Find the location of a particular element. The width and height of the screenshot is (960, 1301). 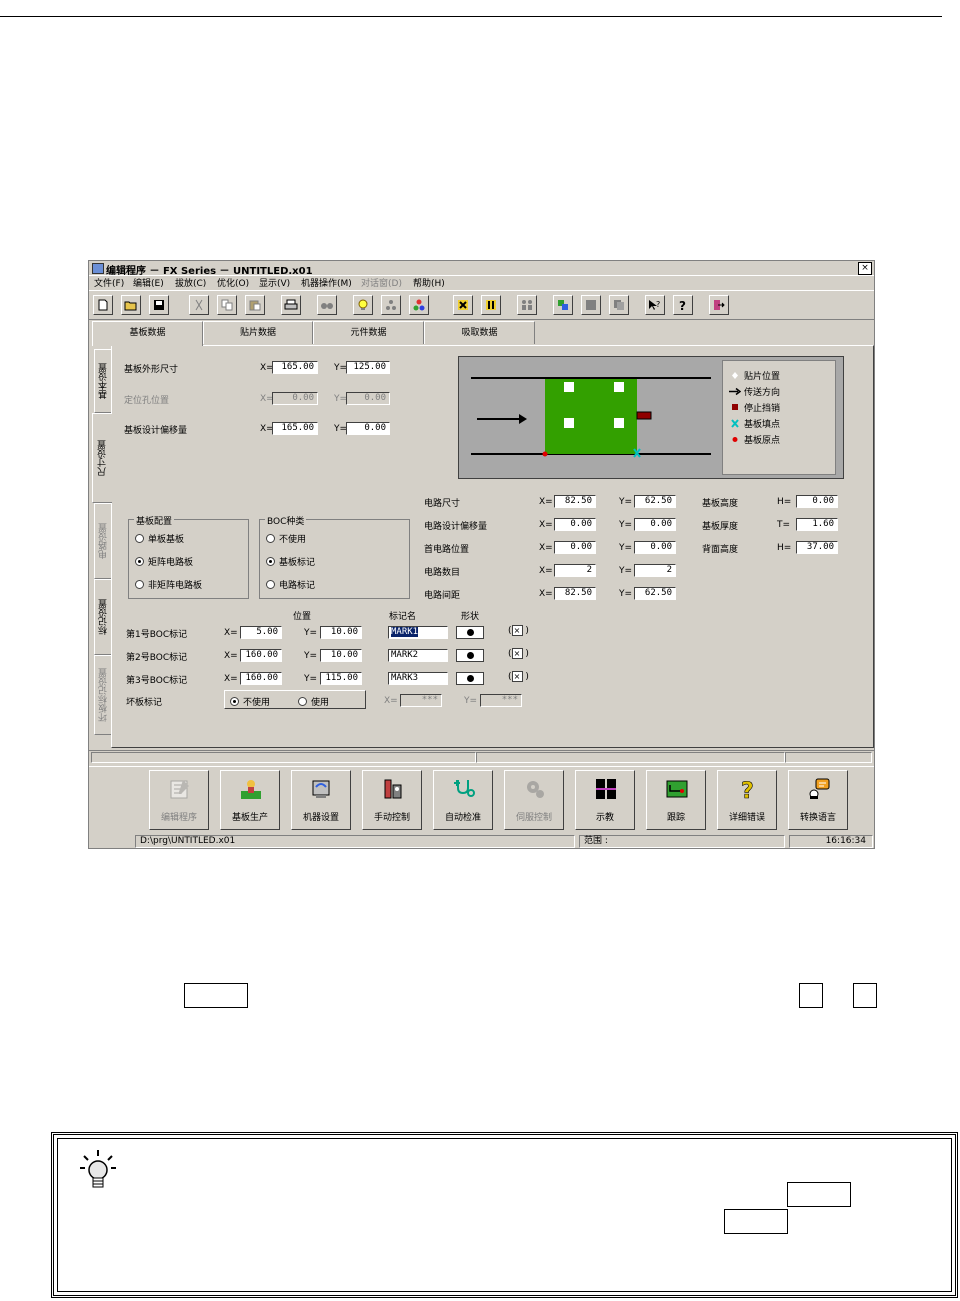

back-height-field: 37.00 is located at coordinates (817, 547).